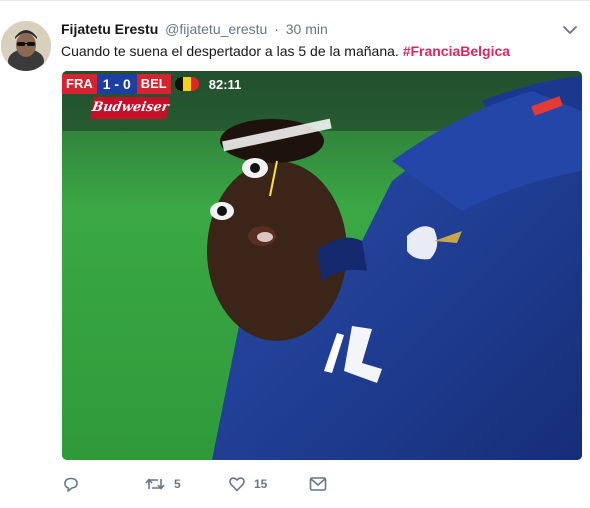  I want to click on heart-icon, so click(237, 484).